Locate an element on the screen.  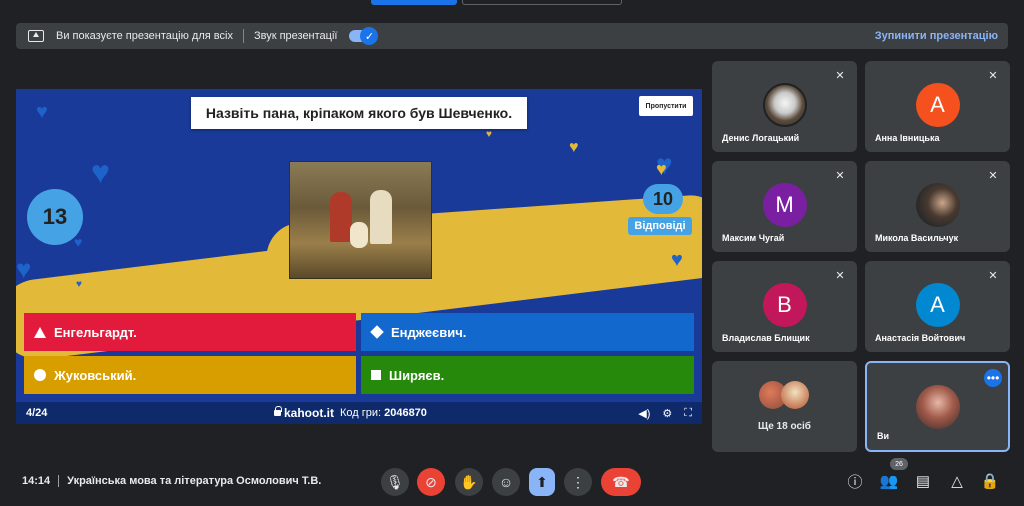
others-tile: Ще 18 осіб is located at coordinates (784, 406).